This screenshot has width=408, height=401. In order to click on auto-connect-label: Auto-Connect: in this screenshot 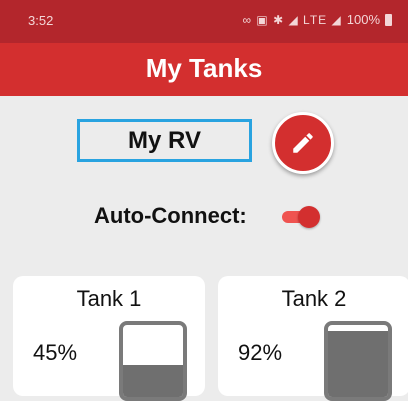, I will do `click(170, 215)`.